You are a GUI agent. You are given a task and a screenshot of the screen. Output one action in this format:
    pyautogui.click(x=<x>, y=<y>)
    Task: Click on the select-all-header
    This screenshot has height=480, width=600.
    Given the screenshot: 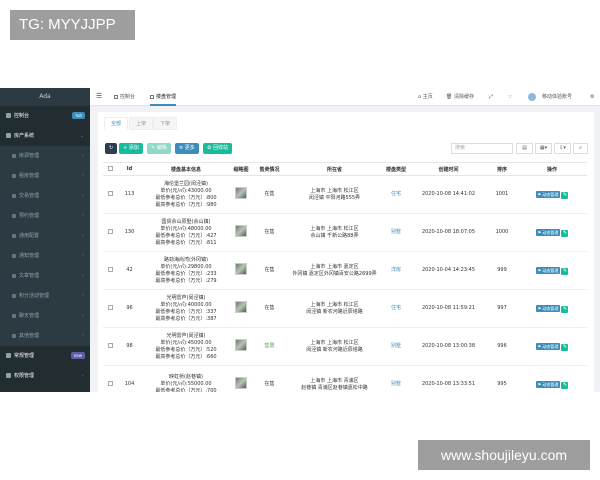 What is the action you would take?
    pyautogui.click(x=110, y=169)
    